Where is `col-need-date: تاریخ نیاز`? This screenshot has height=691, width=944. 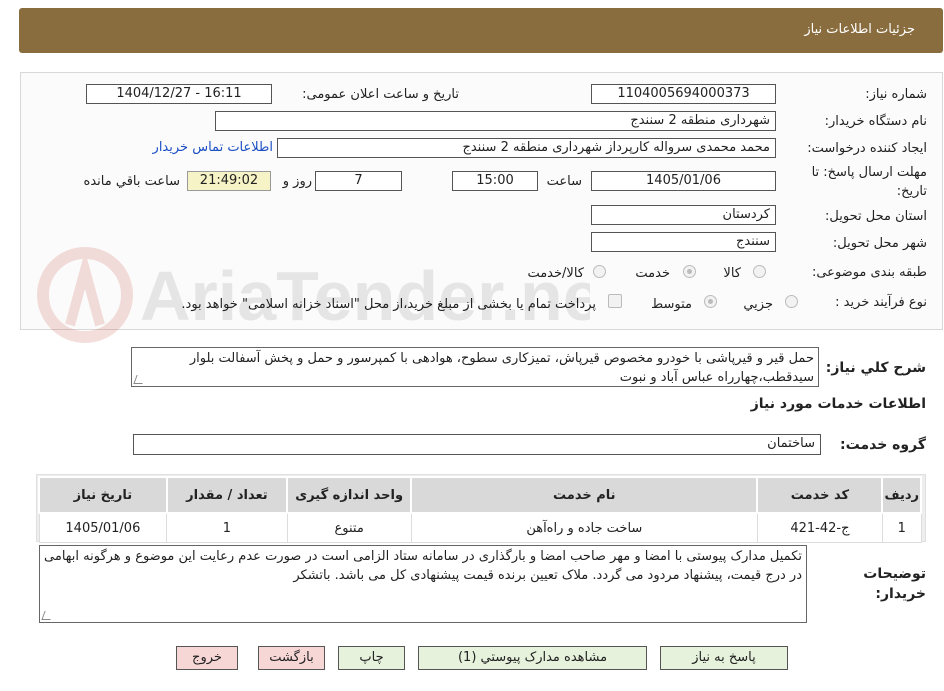
col-need-date: تاریخ نیاز is located at coordinates (103, 495).